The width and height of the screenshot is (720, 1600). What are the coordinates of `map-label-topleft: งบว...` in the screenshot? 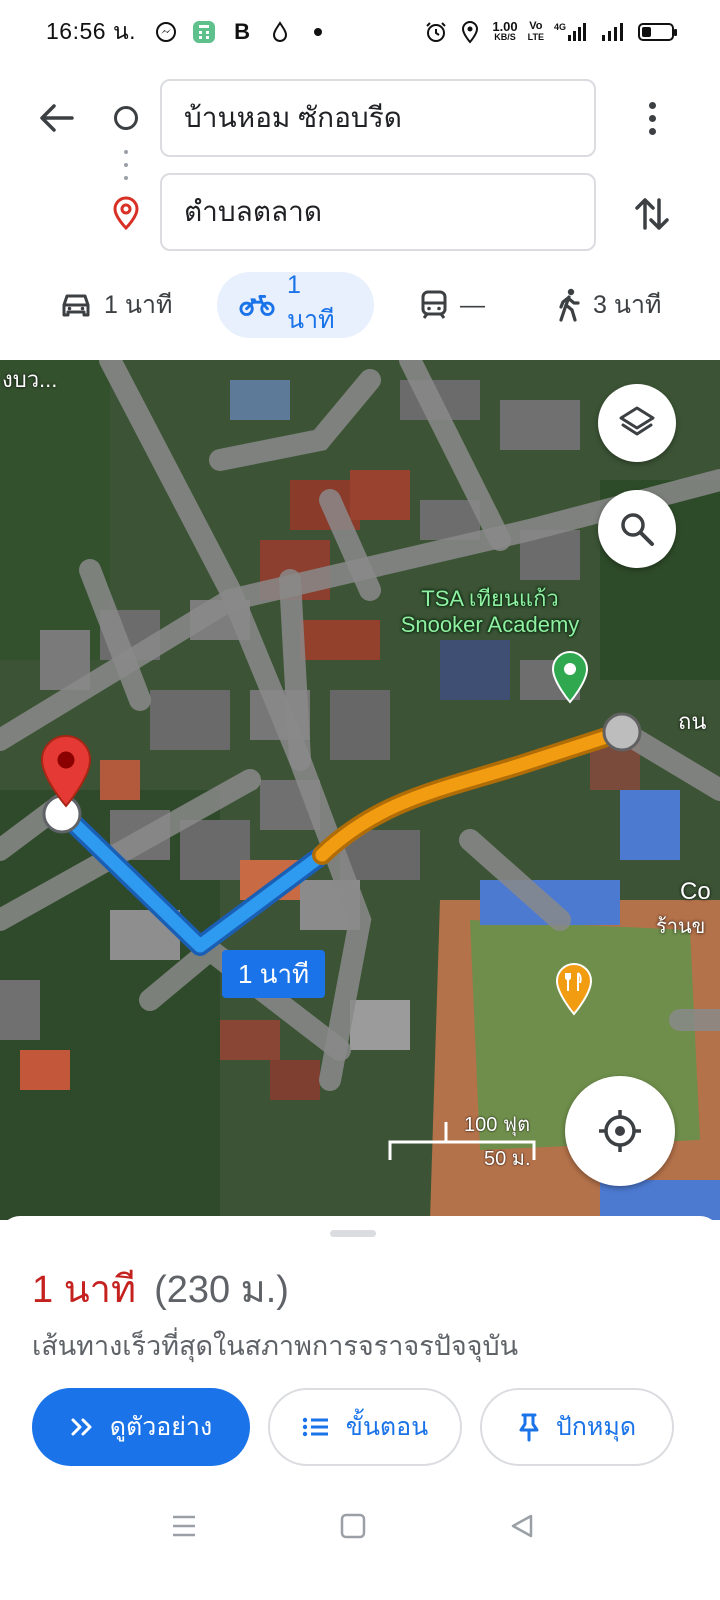 It's located at (30, 379).